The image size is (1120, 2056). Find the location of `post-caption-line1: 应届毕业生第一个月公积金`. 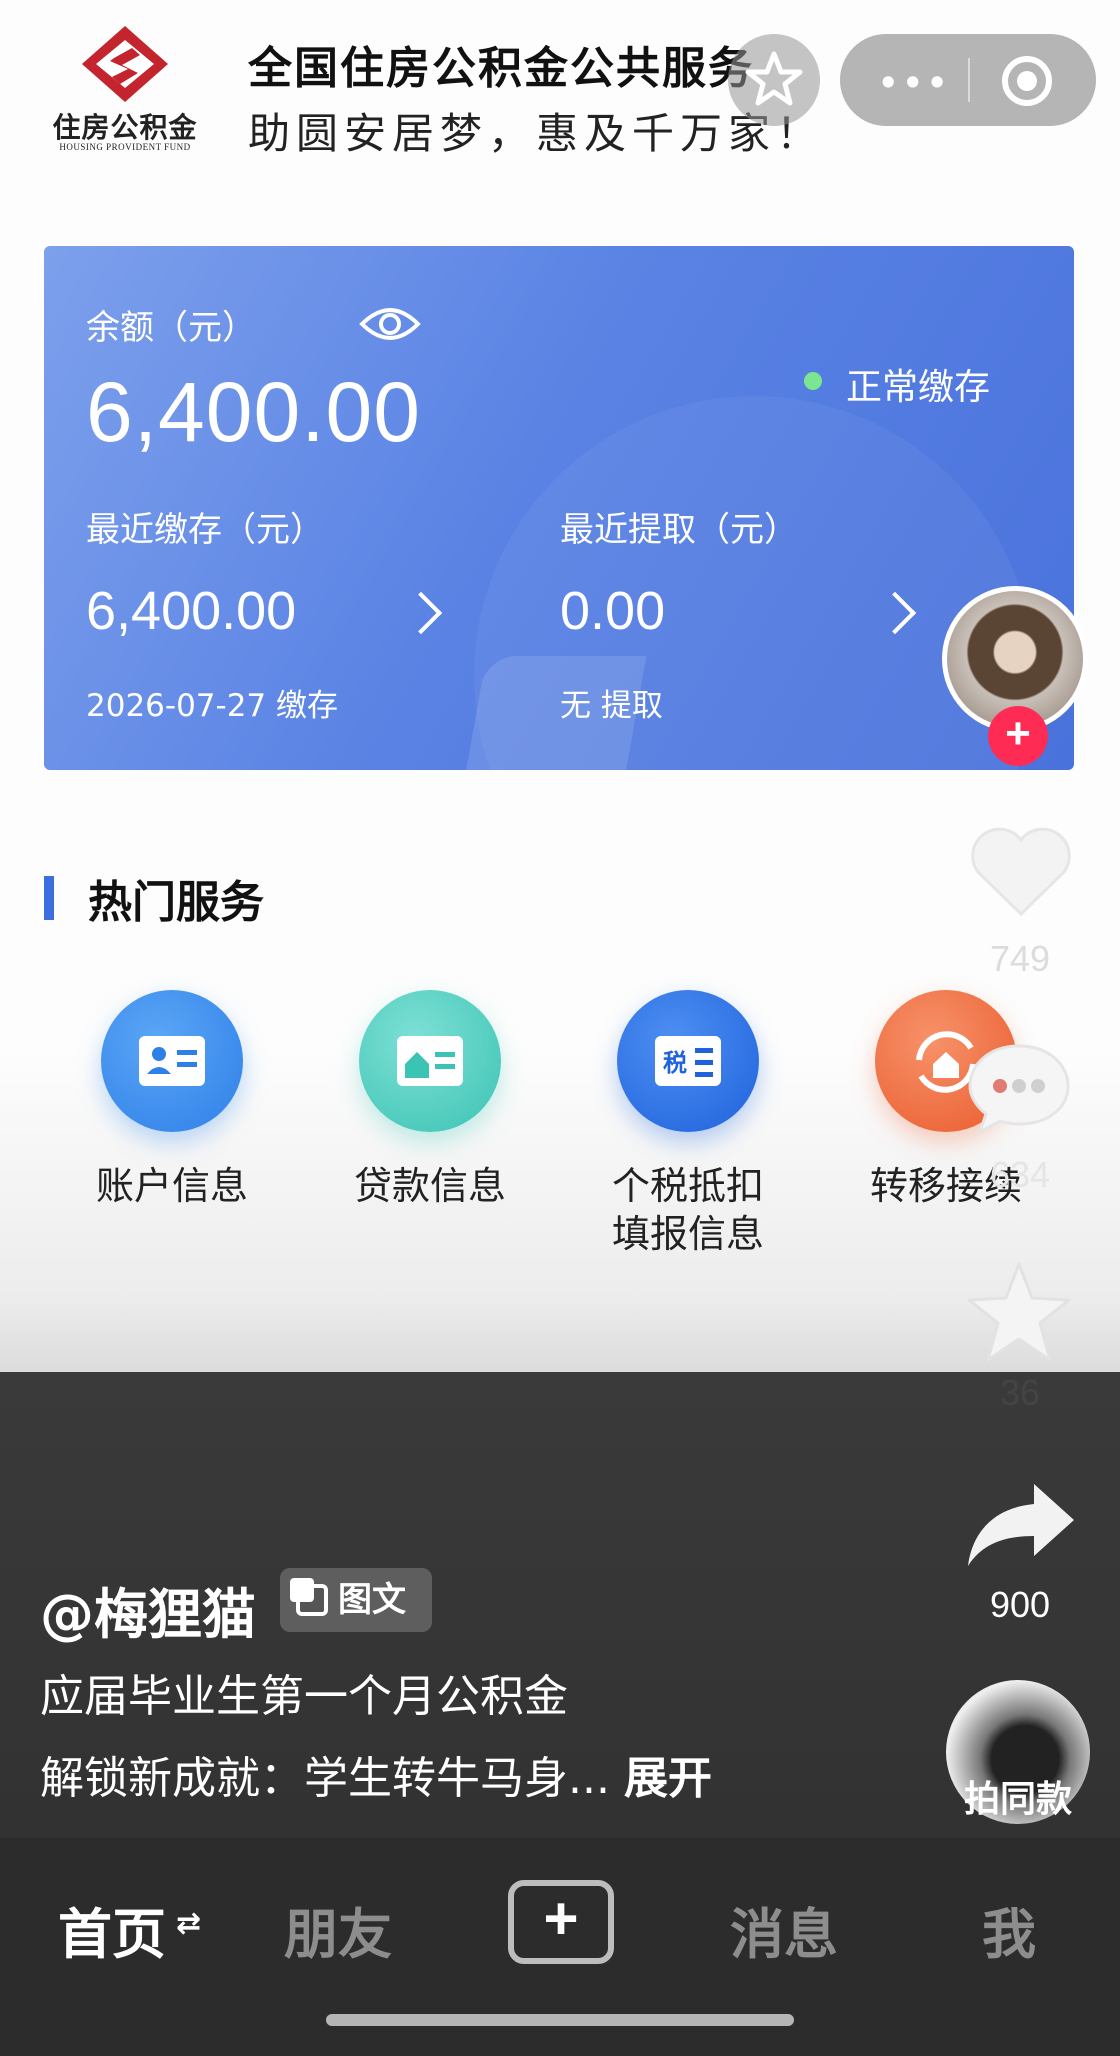

post-caption-line1: 应届毕业生第一个月公积金 is located at coordinates (304, 1696).